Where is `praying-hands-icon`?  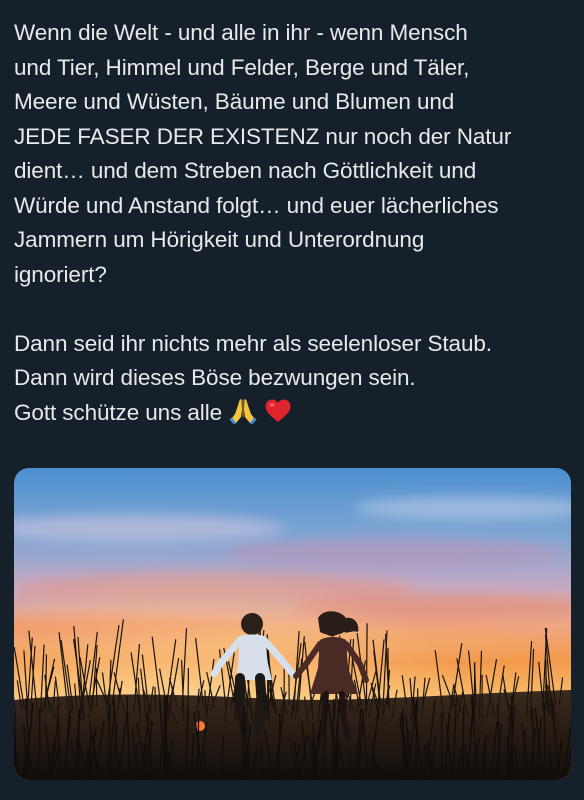
praying-hands-icon is located at coordinates (243, 415).